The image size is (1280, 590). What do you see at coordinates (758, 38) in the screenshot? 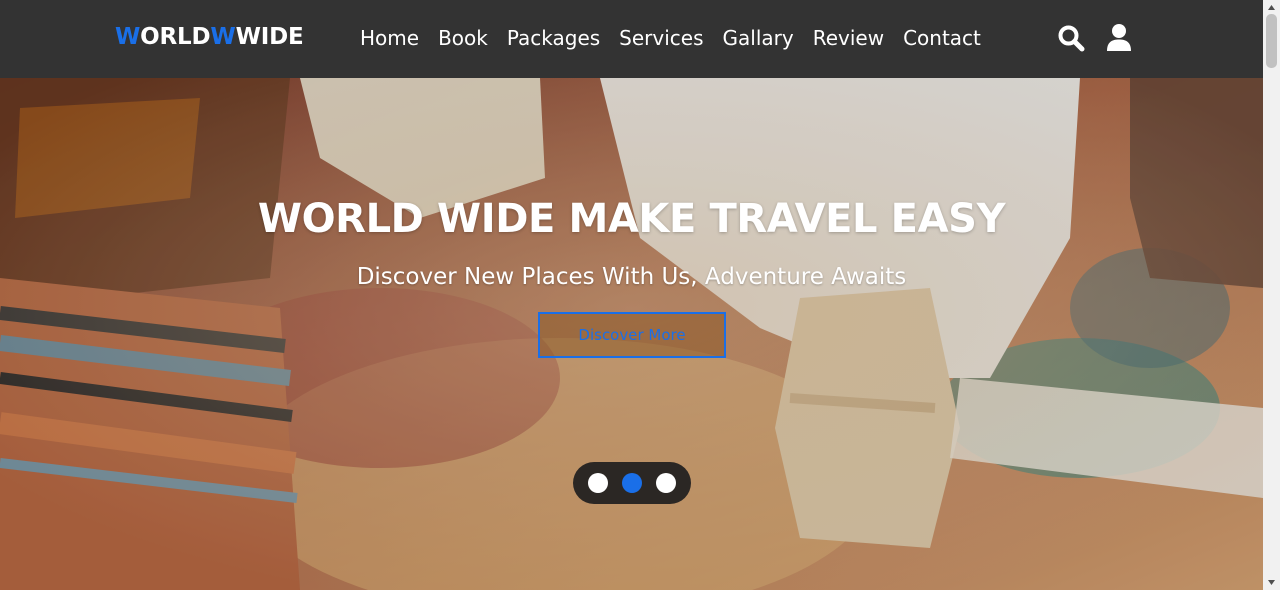
I see `nav-gallary: Gallary` at bounding box center [758, 38].